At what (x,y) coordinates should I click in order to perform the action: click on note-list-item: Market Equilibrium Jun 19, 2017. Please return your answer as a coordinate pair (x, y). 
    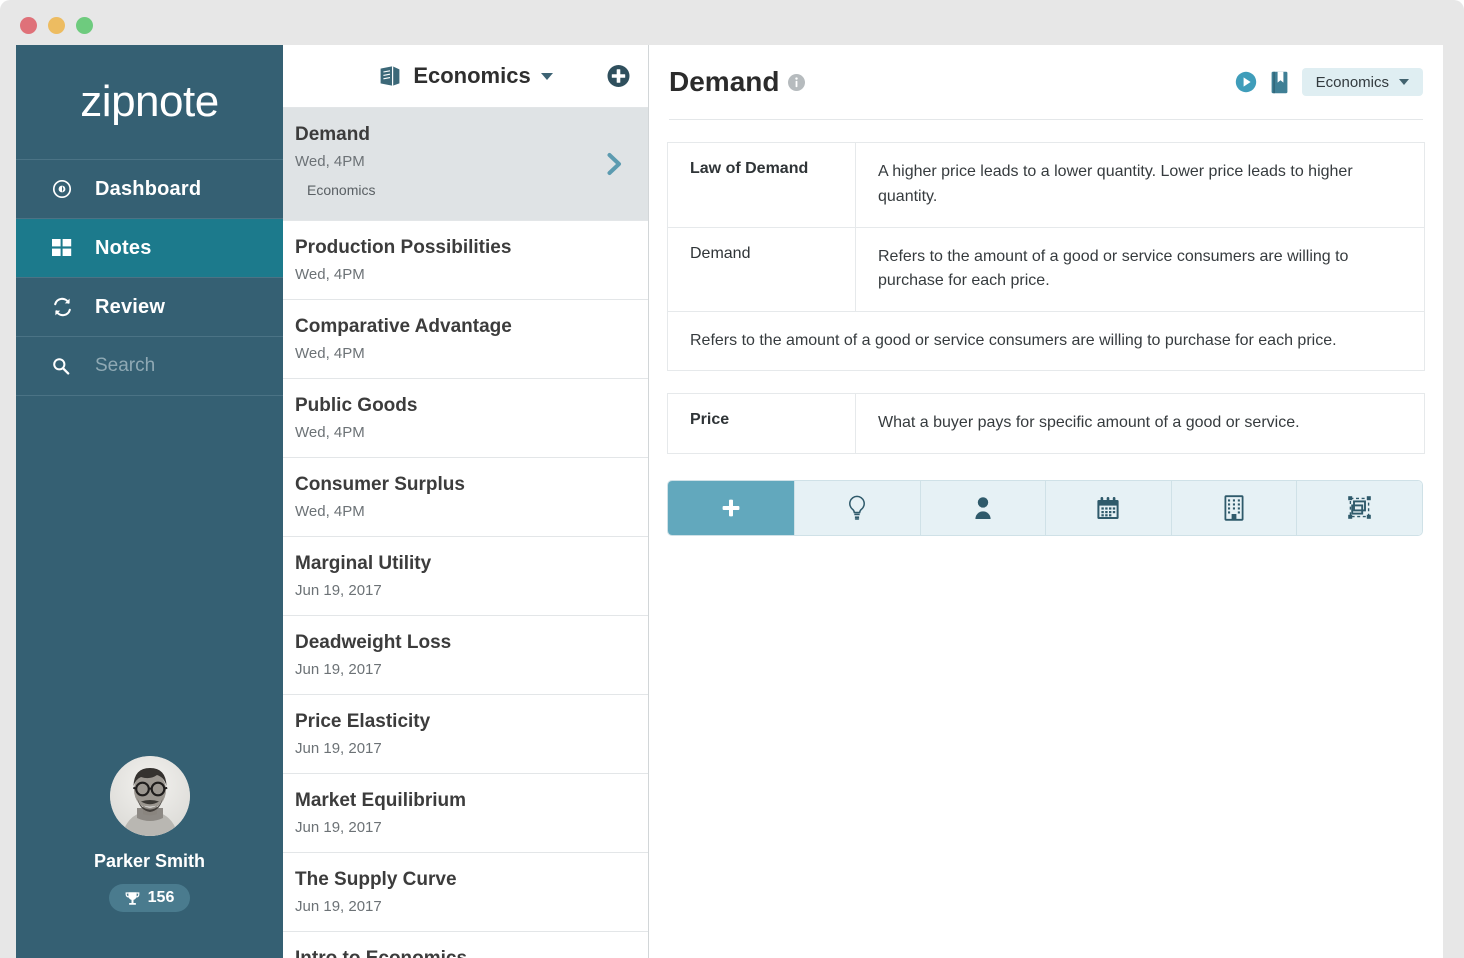
    Looking at the image, I should click on (465, 813).